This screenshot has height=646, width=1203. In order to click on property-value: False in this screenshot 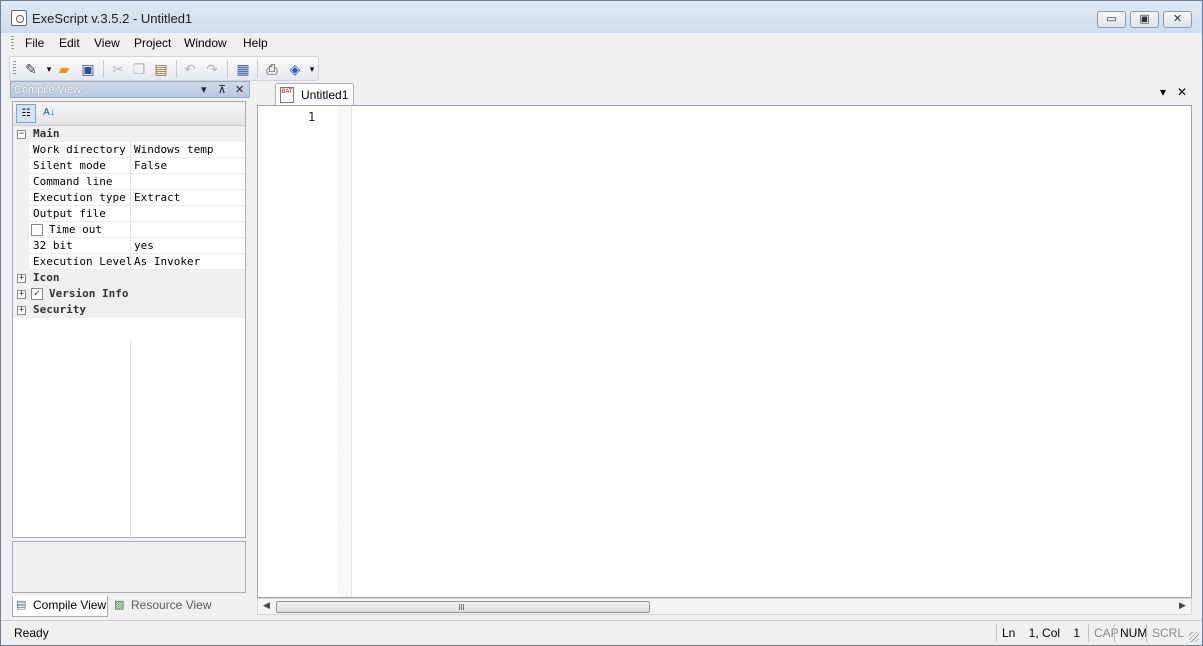, I will do `click(150, 165)`.